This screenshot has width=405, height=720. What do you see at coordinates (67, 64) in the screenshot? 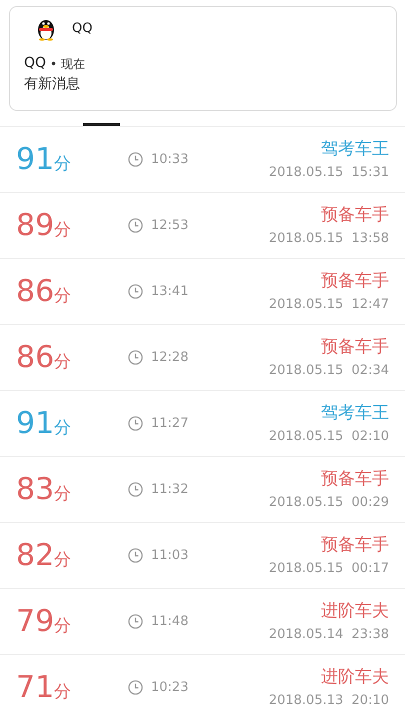
I see `notification-time: • 现在` at bounding box center [67, 64].